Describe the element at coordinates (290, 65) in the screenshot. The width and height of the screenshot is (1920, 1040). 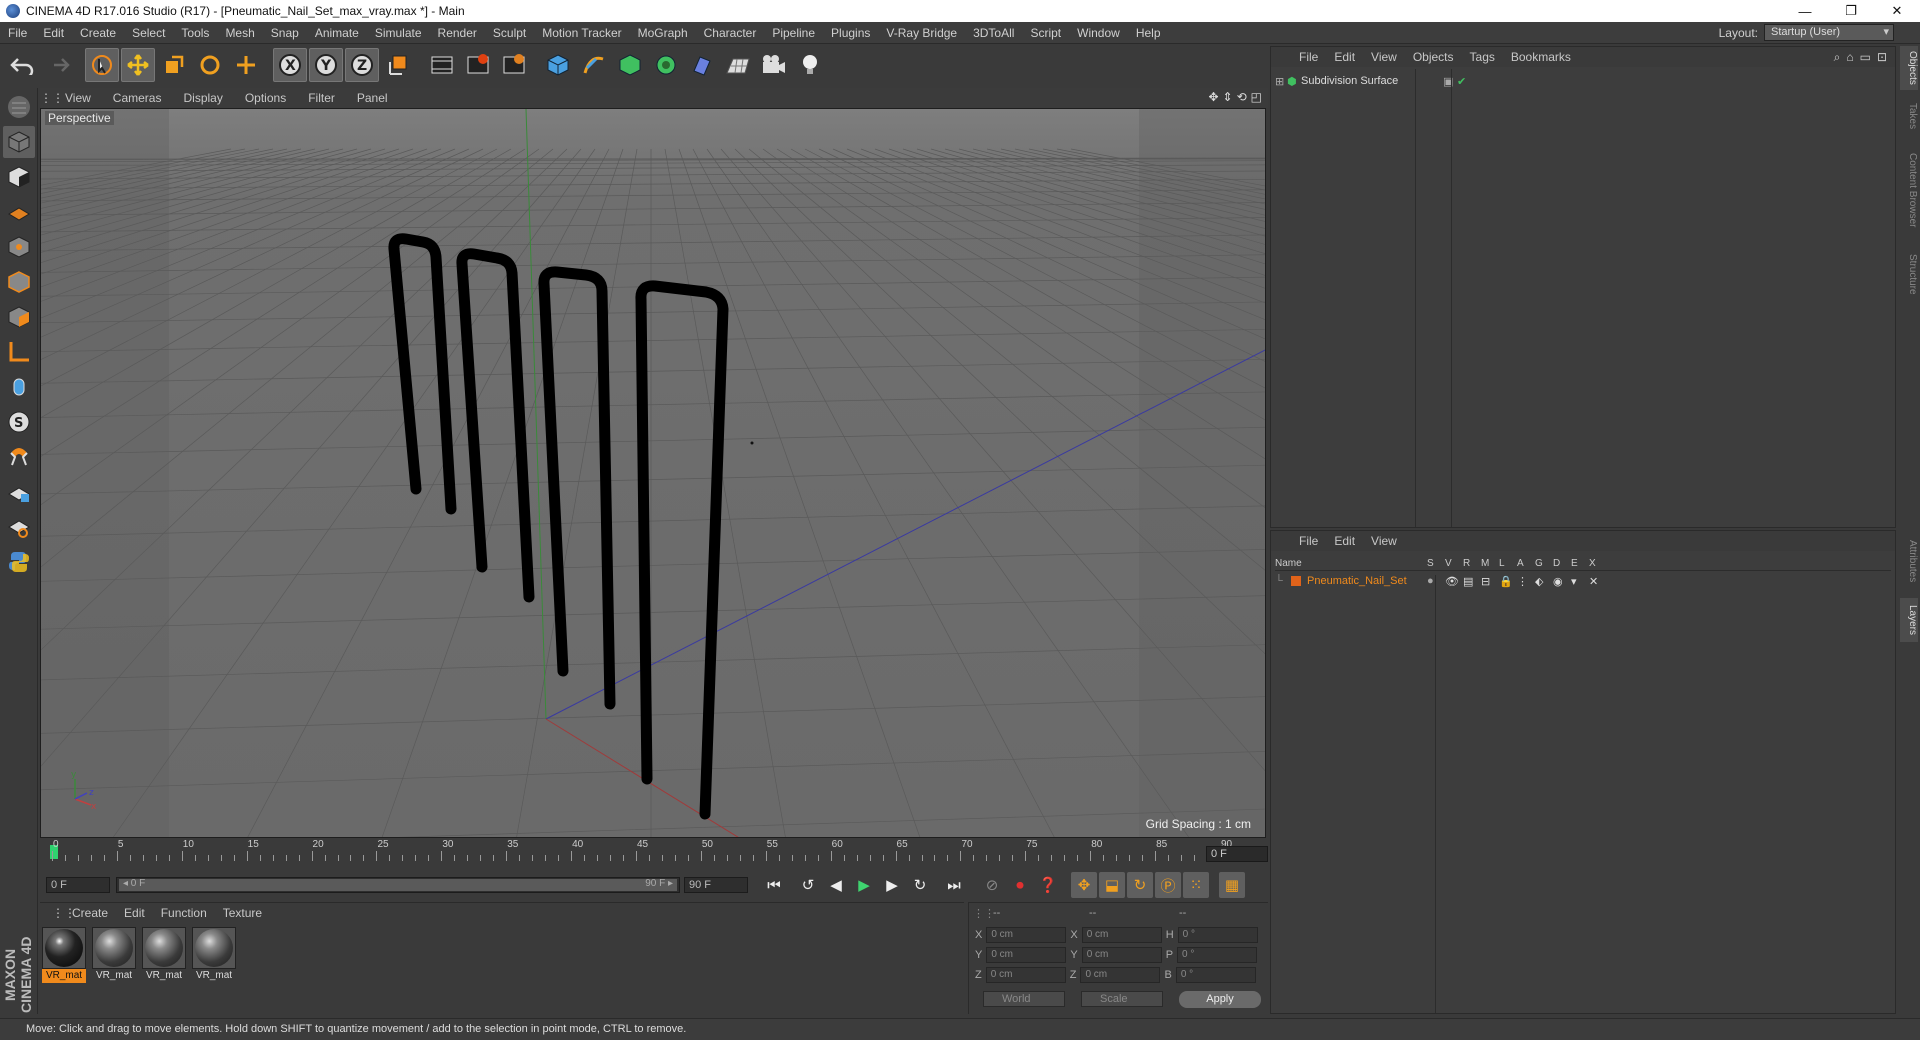
I see `x-axis-lock-icon: X` at that location.